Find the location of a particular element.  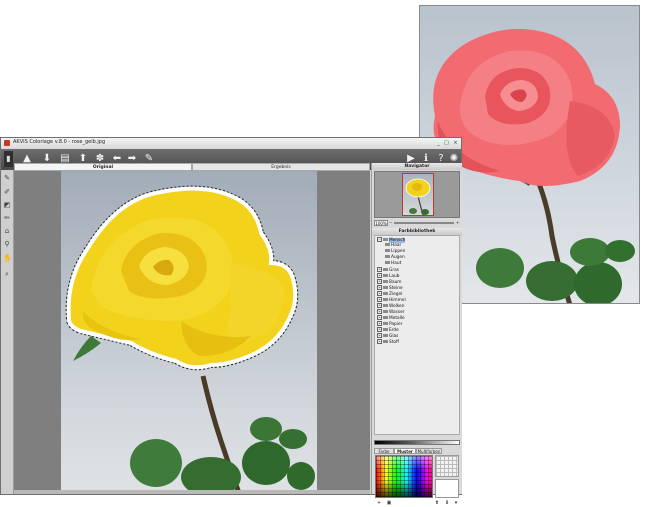

view-tabs: Original Ergebnis is located at coordinates (192, 167).